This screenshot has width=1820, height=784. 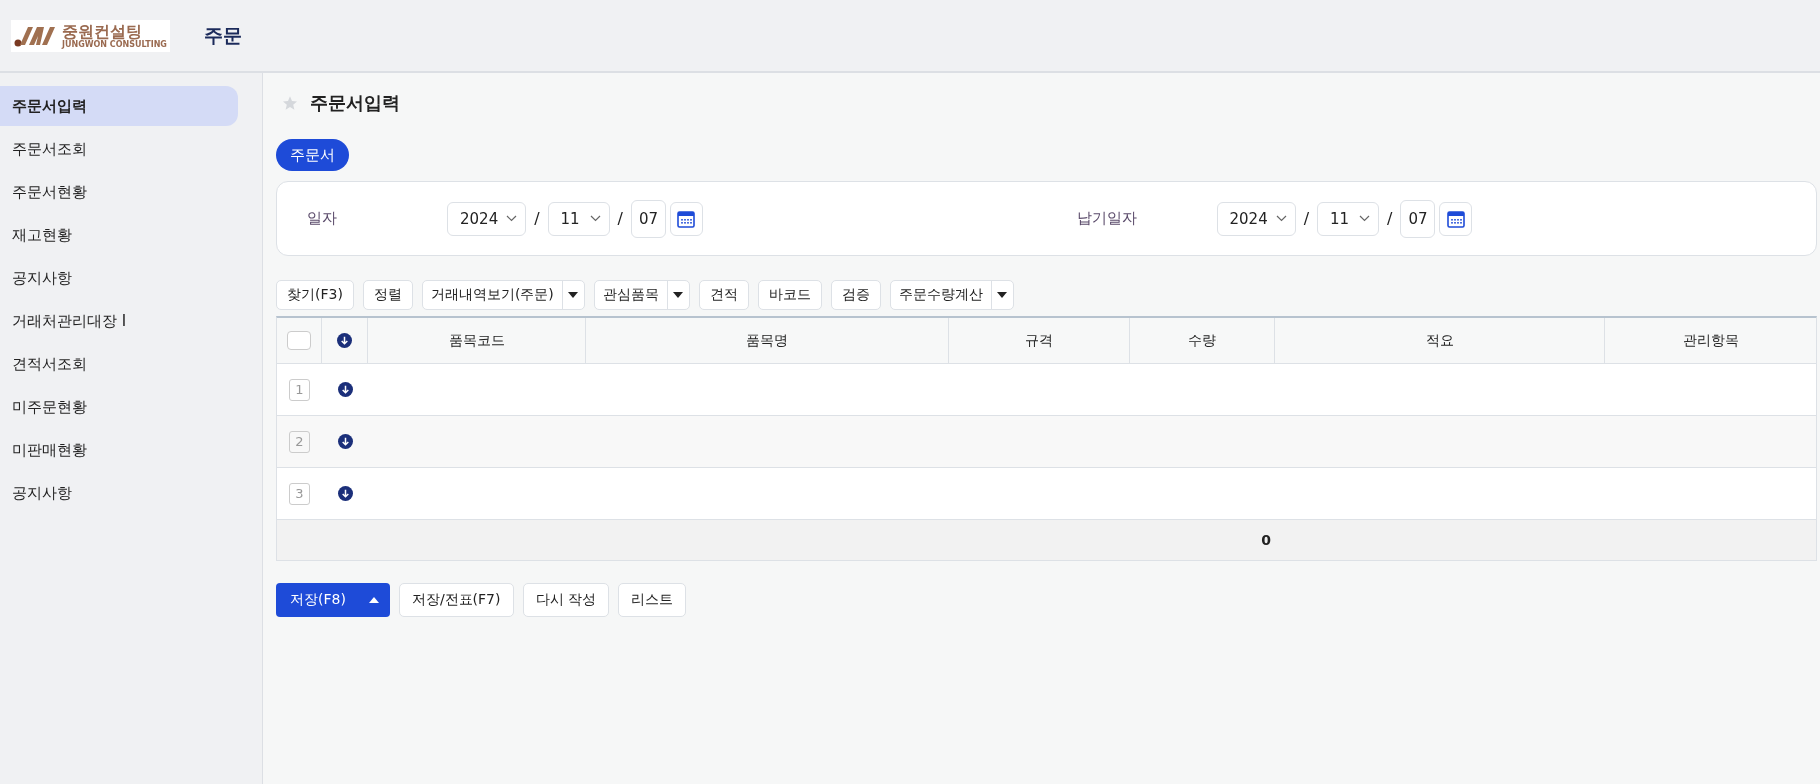 I want to click on sidebar-item: 거래처관리대장 I, so click(x=119, y=321).